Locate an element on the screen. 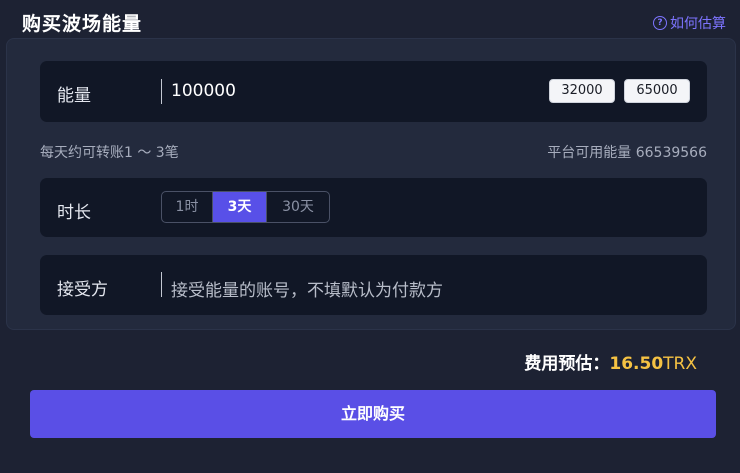  question-circle-icon: ? is located at coordinates (660, 23).